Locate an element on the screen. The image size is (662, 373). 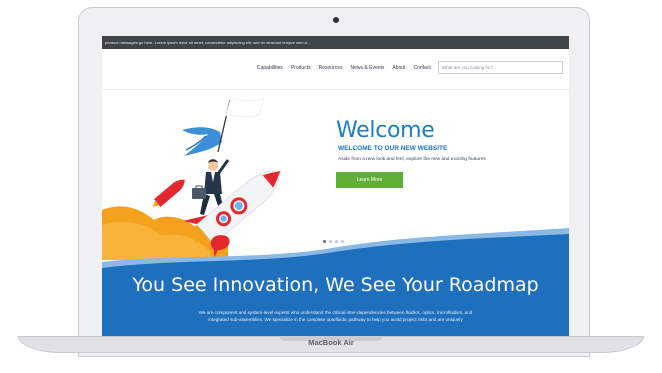
cape is located at coordinates (202, 141).